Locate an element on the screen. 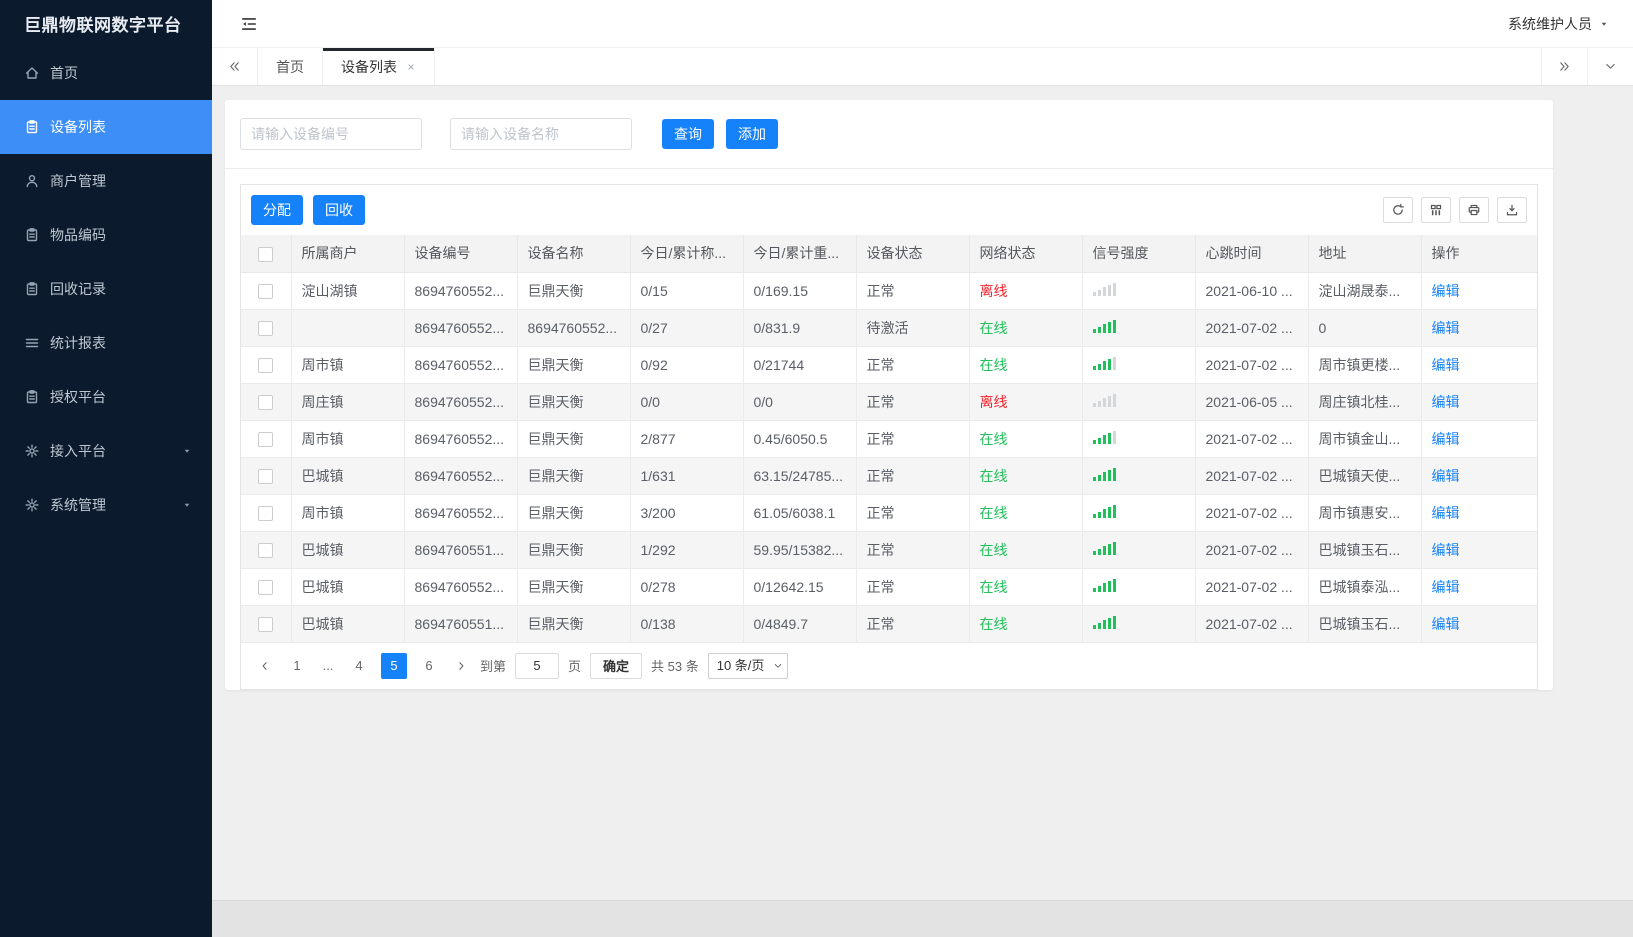  total-count-label: 共 53 条 is located at coordinates (675, 666).